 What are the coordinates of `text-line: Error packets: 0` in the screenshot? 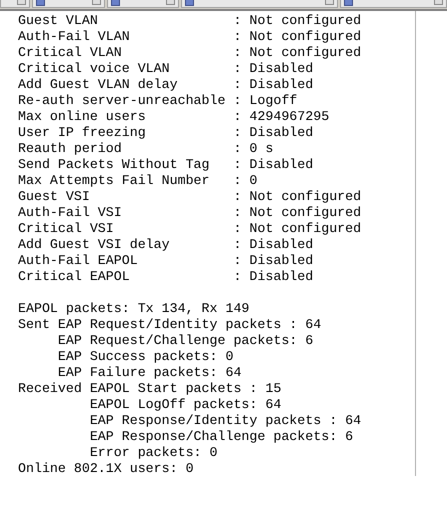 It's located at (153, 453).